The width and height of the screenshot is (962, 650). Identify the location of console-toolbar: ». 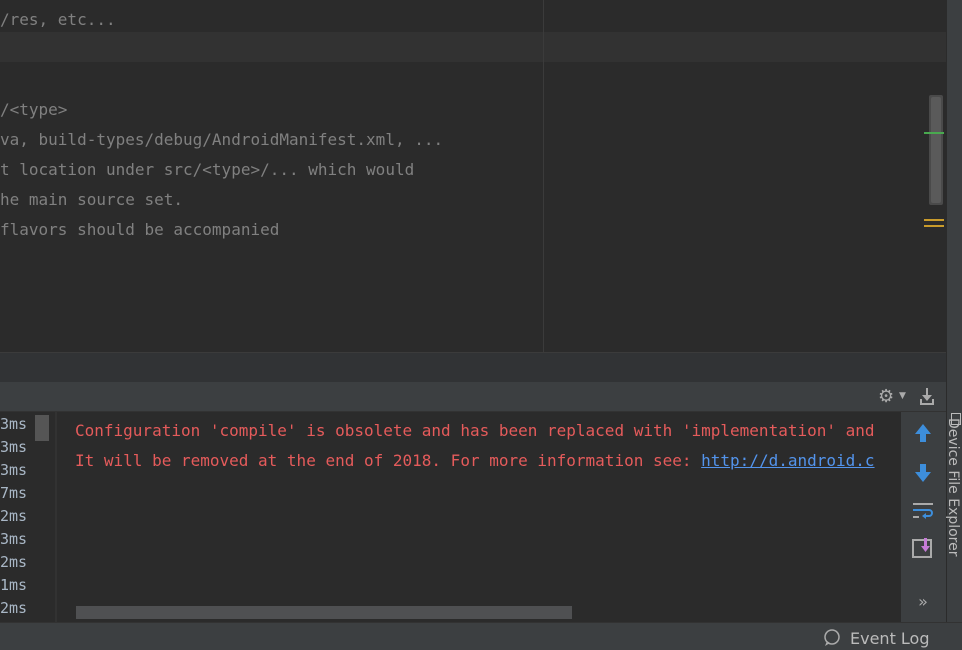
(923, 517).